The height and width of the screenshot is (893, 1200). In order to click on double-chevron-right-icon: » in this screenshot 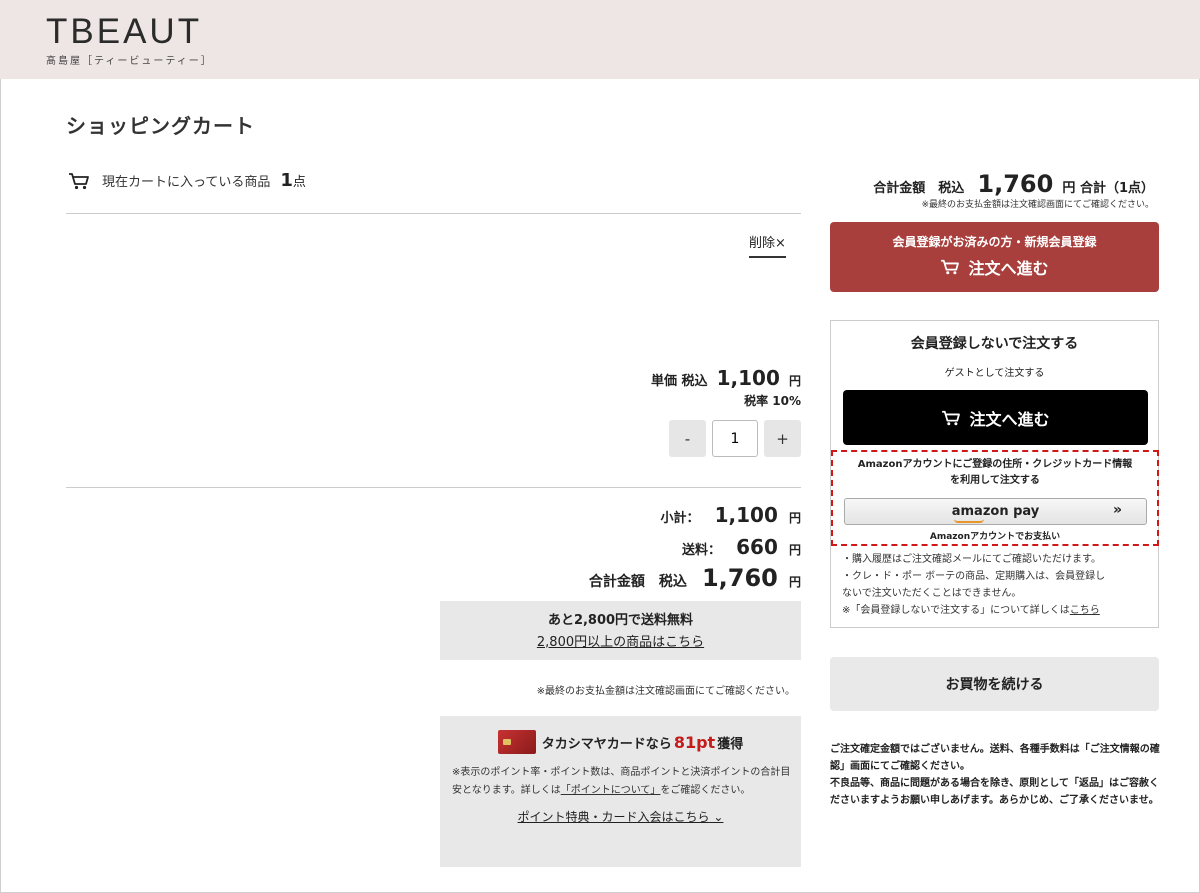, I will do `click(1117, 510)`.